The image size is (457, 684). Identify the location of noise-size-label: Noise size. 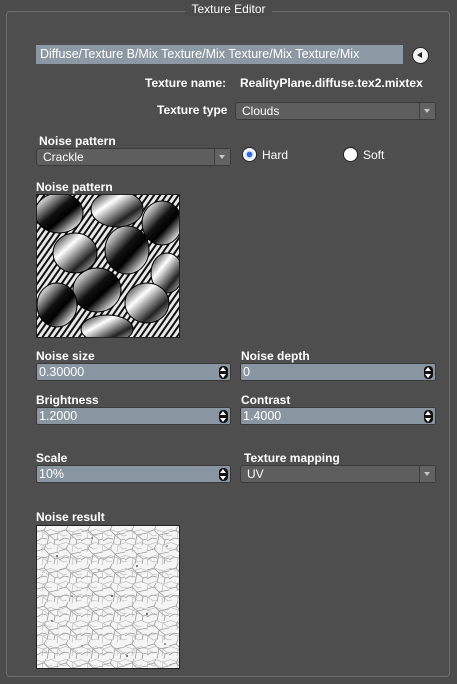
(65, 356).